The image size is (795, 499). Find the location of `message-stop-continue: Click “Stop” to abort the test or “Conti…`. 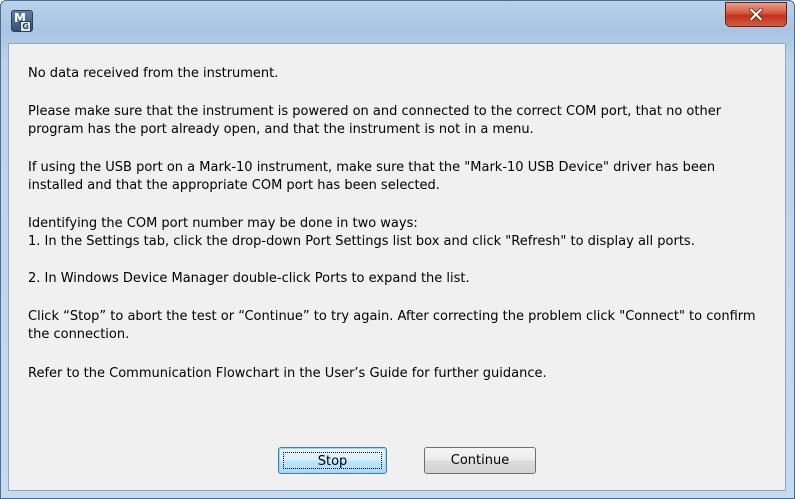

message-stop-continue: Click “Stop” to abort the test or “Conti… is located at coordinates (392, 325).